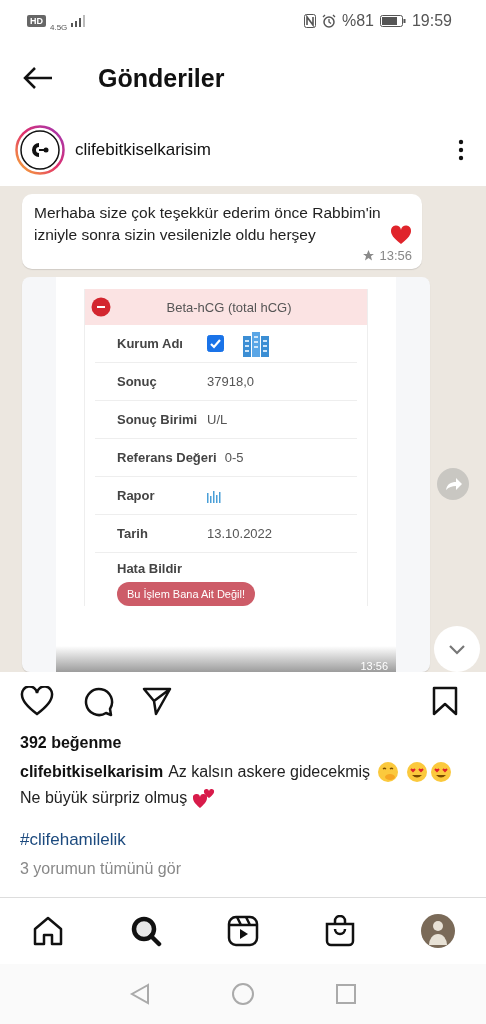 Image resolution: width=486 pixels, height=1024 pixels. Describe the element at coordinates (186, 594) in the screenshot. I see `report-error-button: Bu İşlem Bana Ait Değil!` at that location.